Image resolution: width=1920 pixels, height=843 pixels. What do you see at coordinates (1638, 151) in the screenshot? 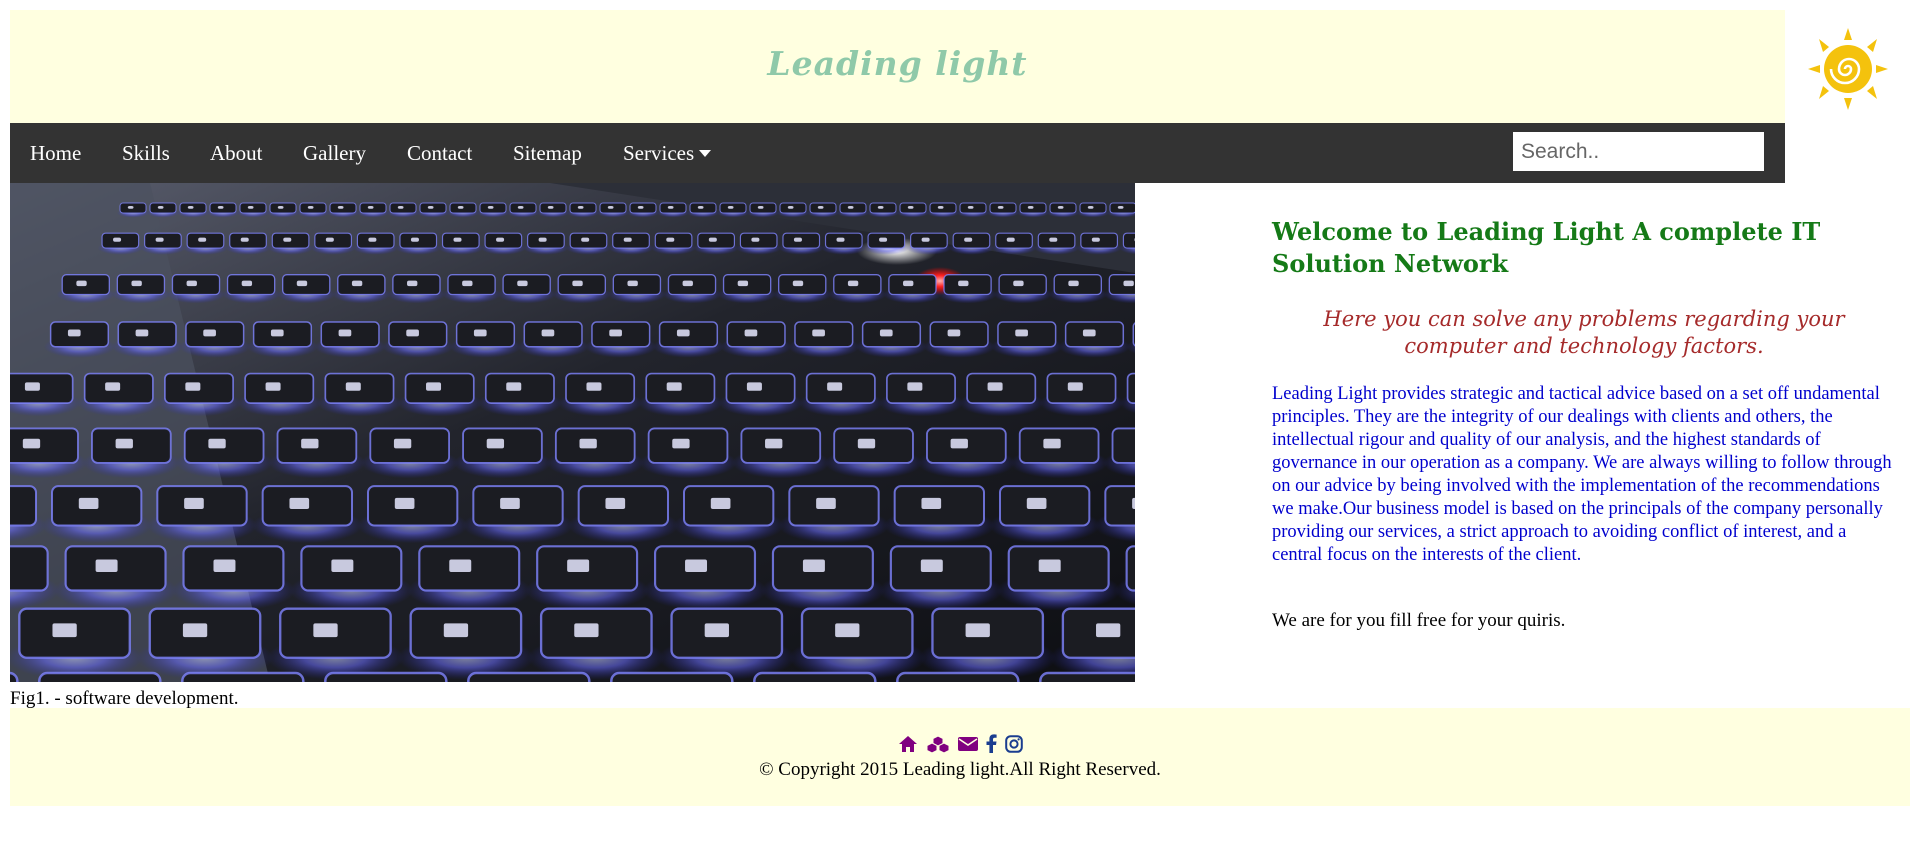
I see `search-input` at bounding box center [1638, 151].